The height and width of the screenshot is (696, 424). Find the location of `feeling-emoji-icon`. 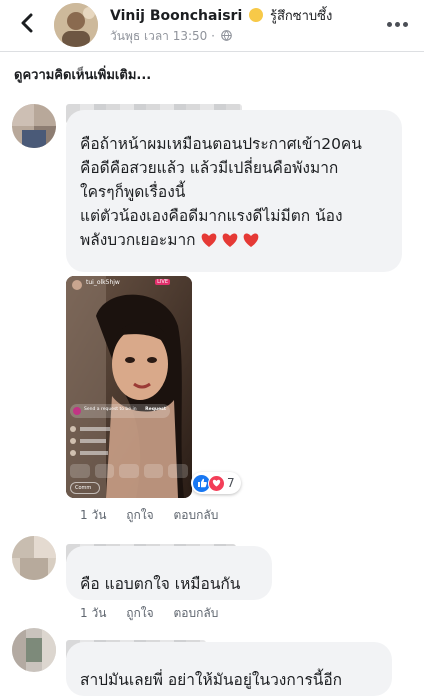

feeling-emoji-icon is located at coordinates (256, 15).